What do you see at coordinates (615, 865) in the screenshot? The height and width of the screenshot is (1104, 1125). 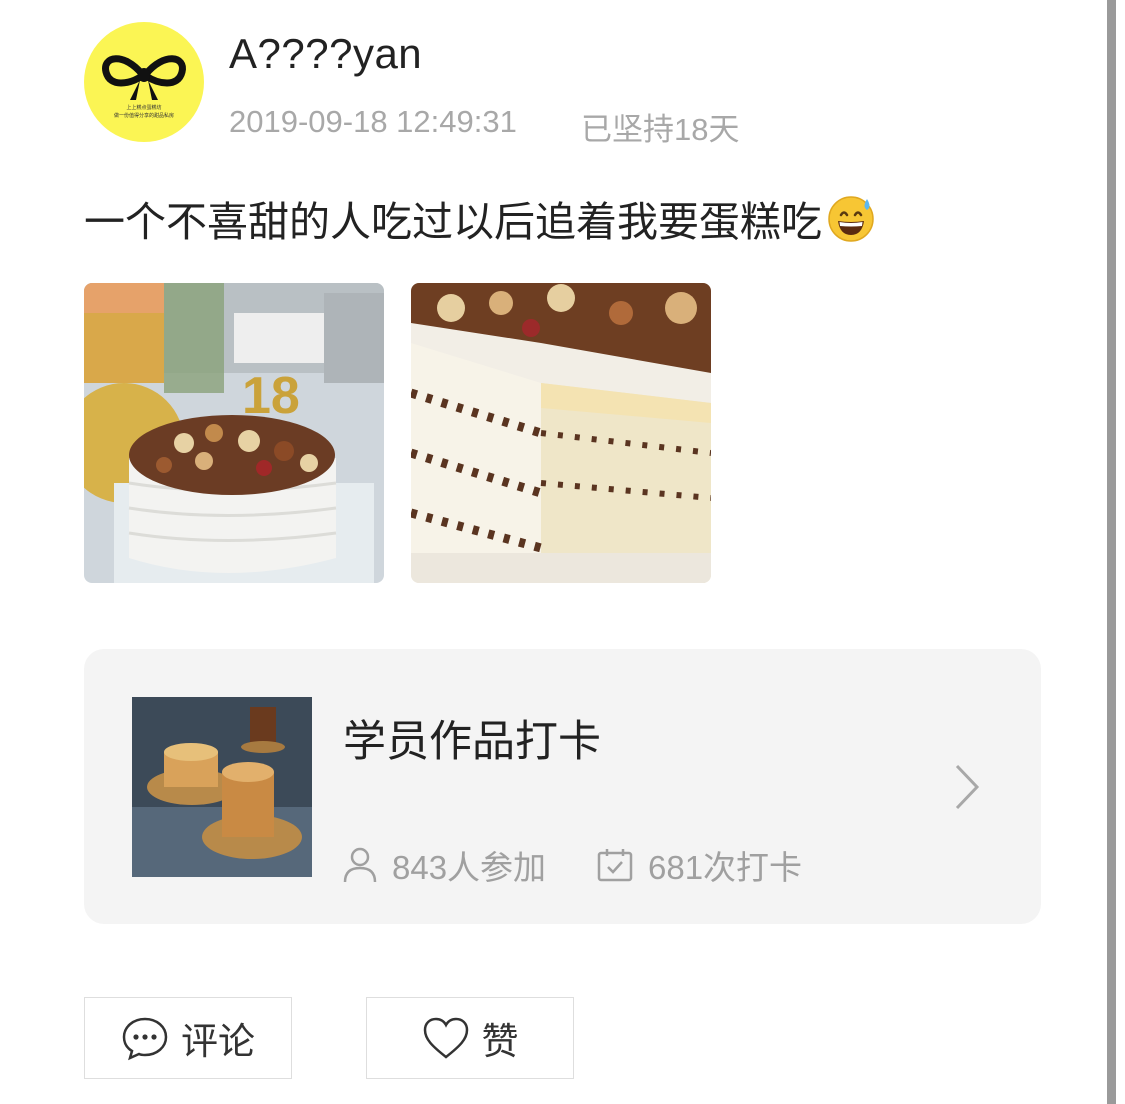 I see `calendar-check-icon` at bounding box center [615, 865].